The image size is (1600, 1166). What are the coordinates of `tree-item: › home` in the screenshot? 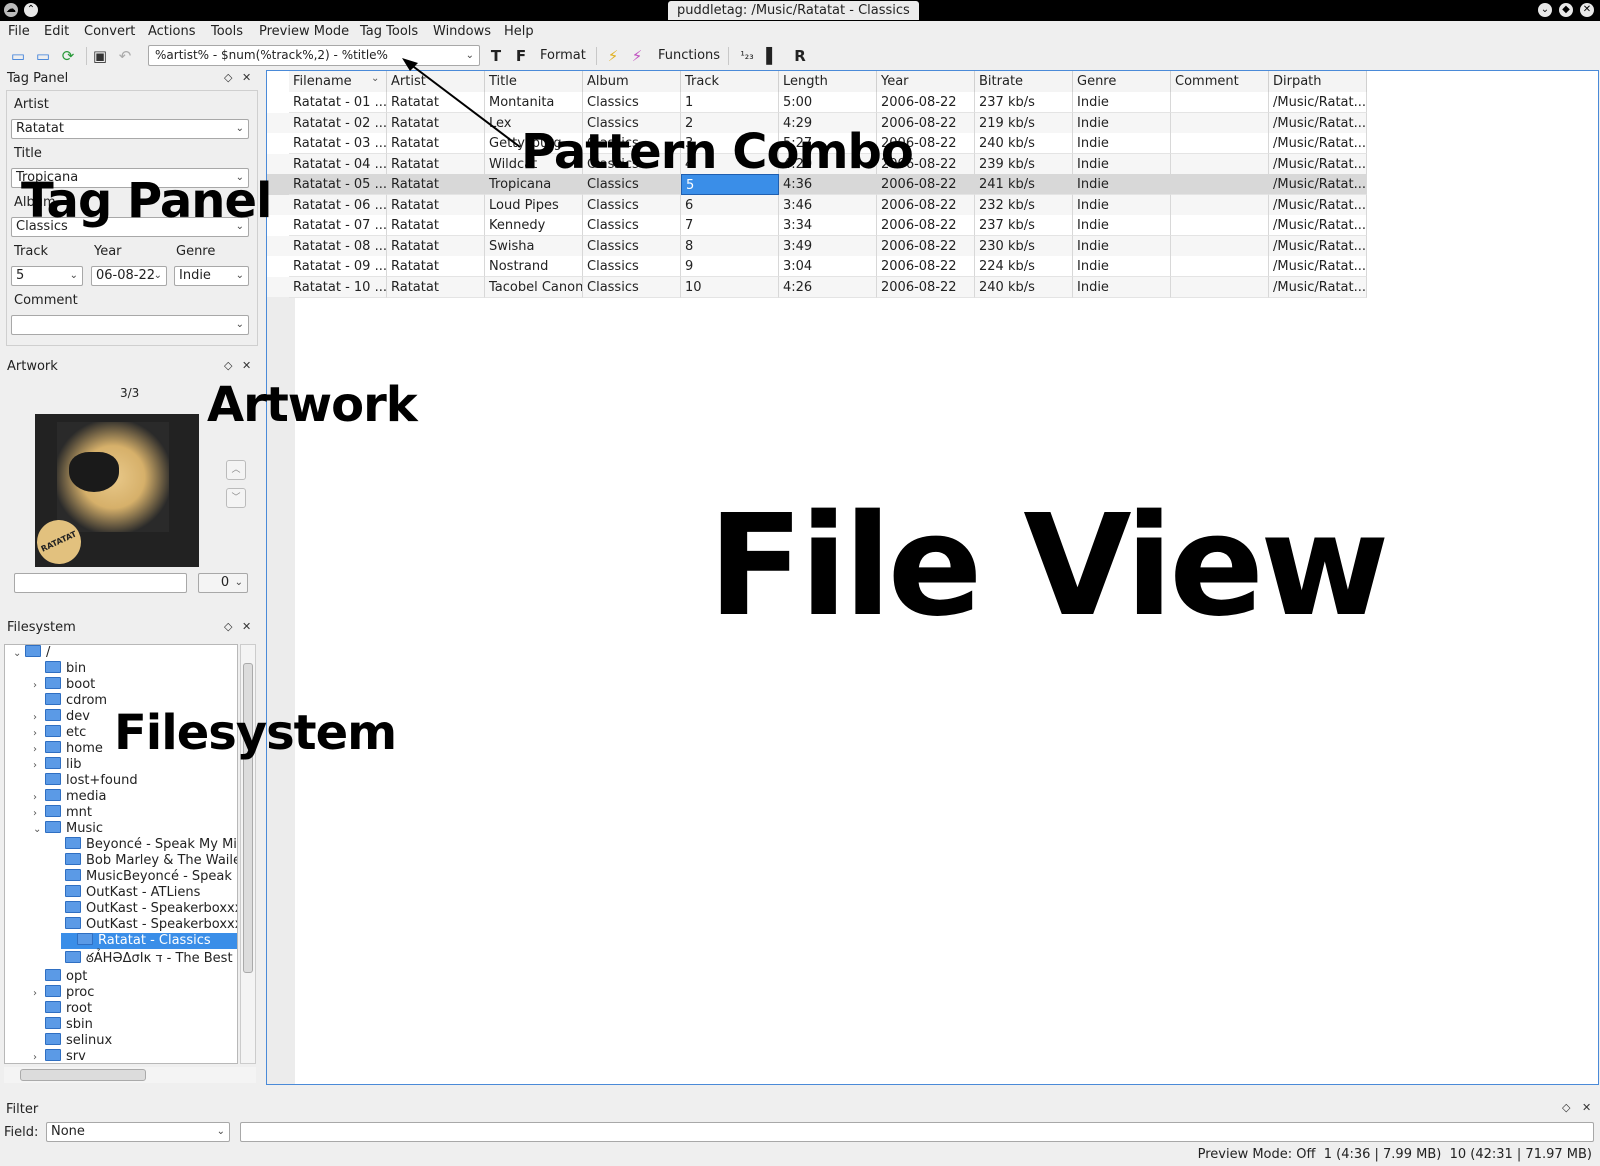 It's located at (68, 749).